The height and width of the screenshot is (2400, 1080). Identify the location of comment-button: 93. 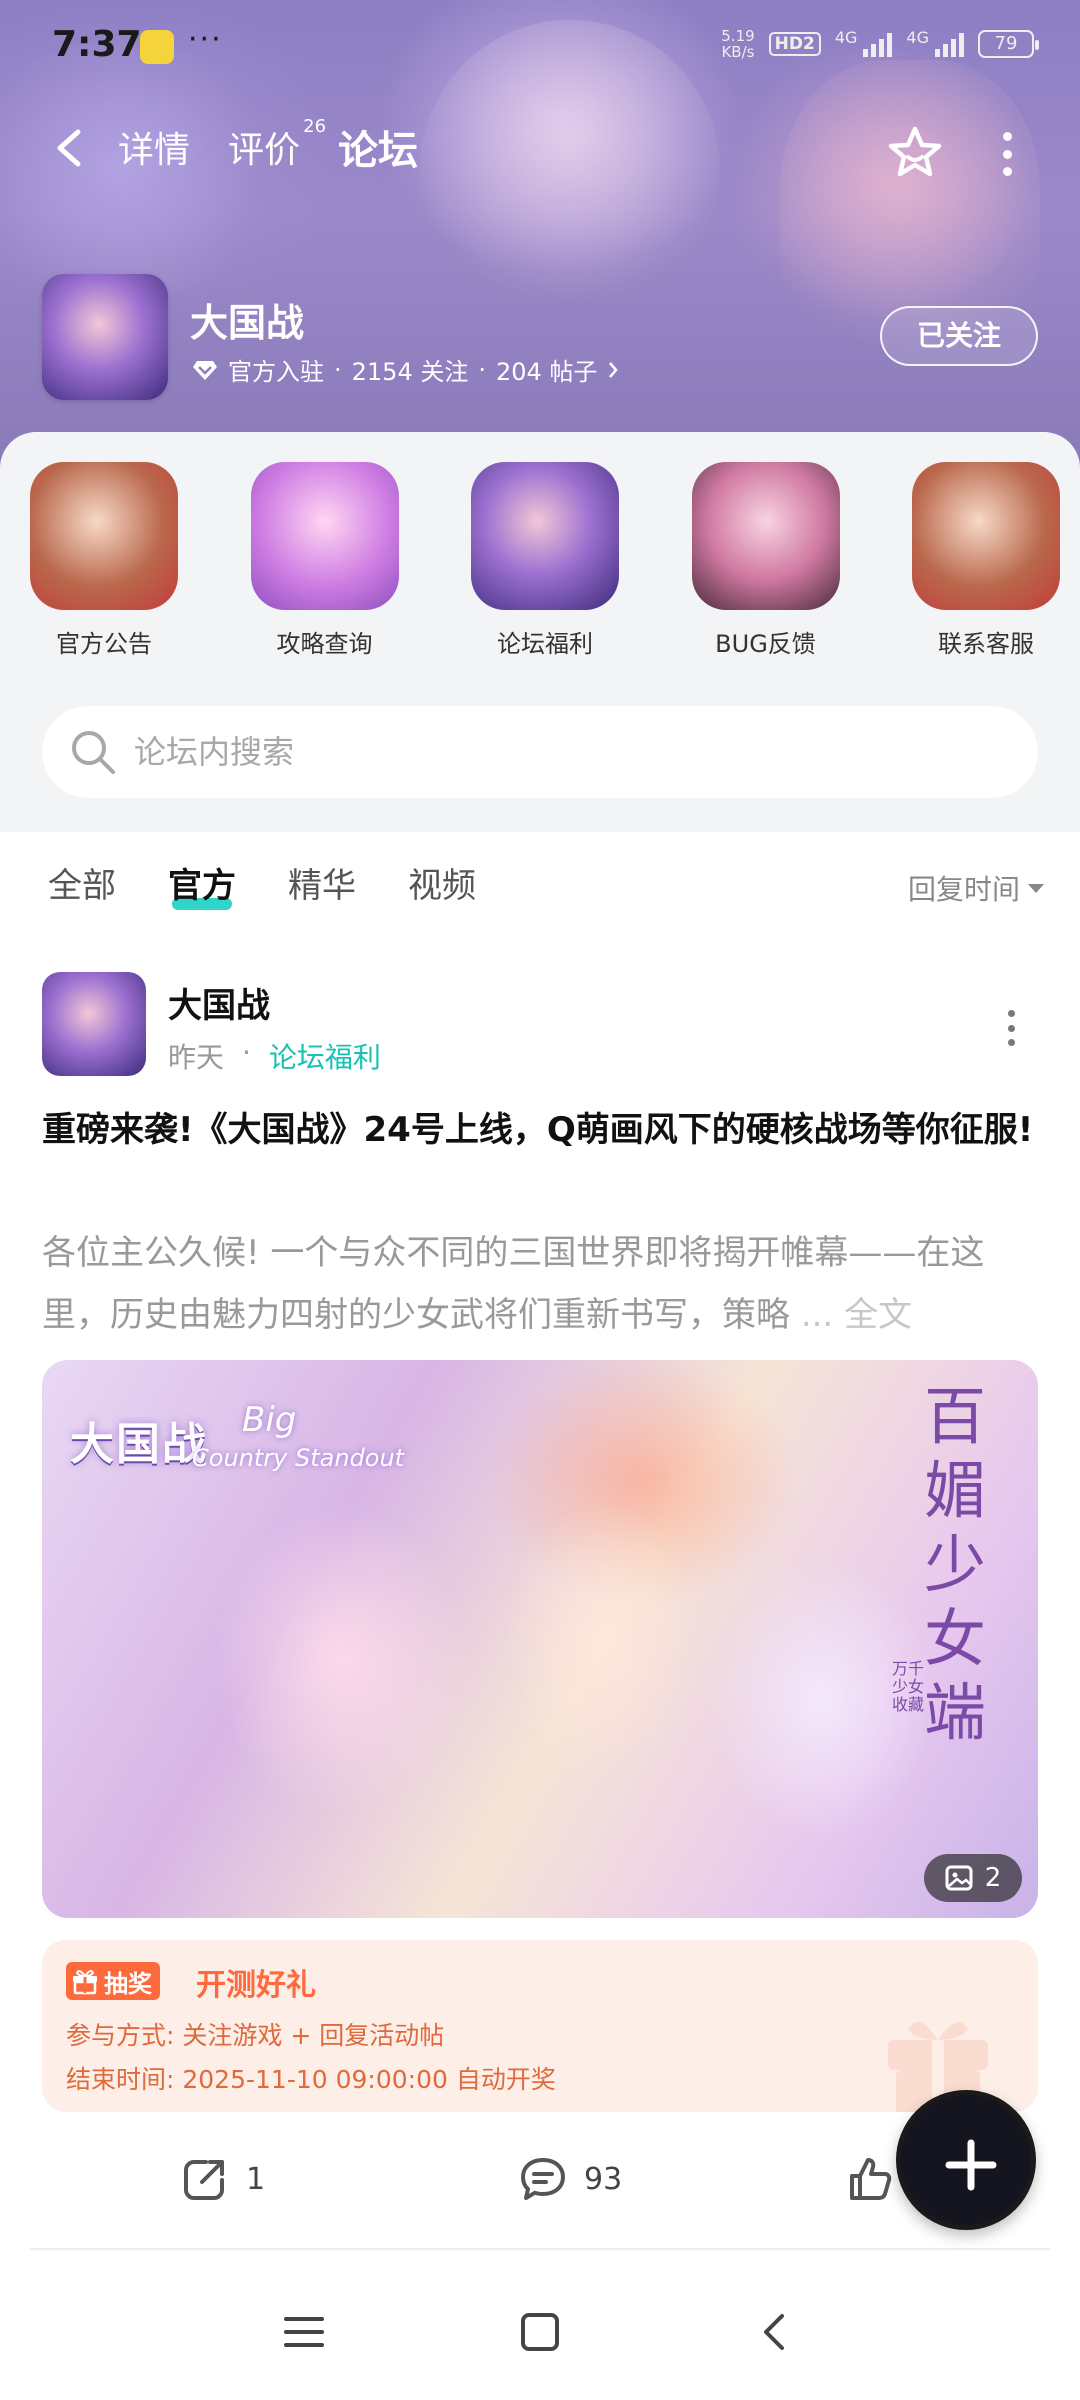
(570, 2179).